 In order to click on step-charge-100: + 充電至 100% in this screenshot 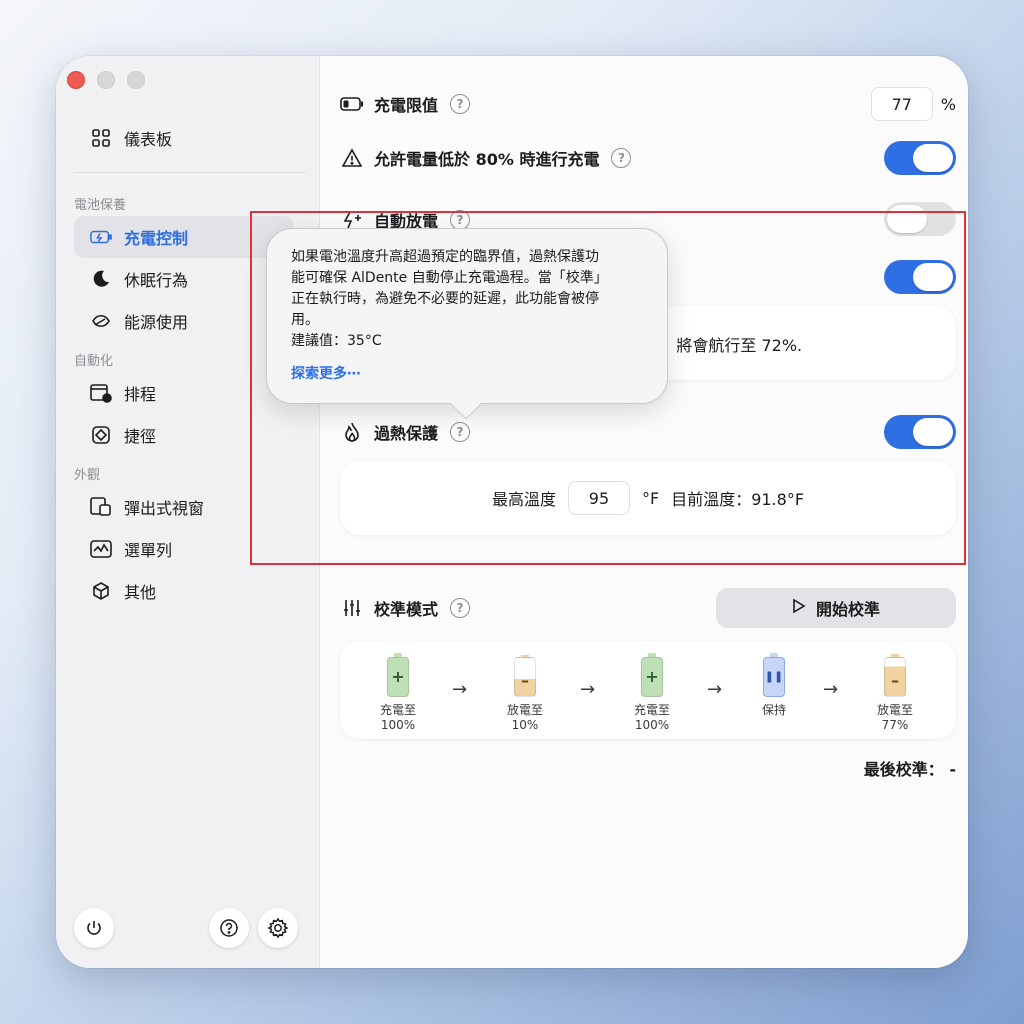, I will do `click(398, 692)`.